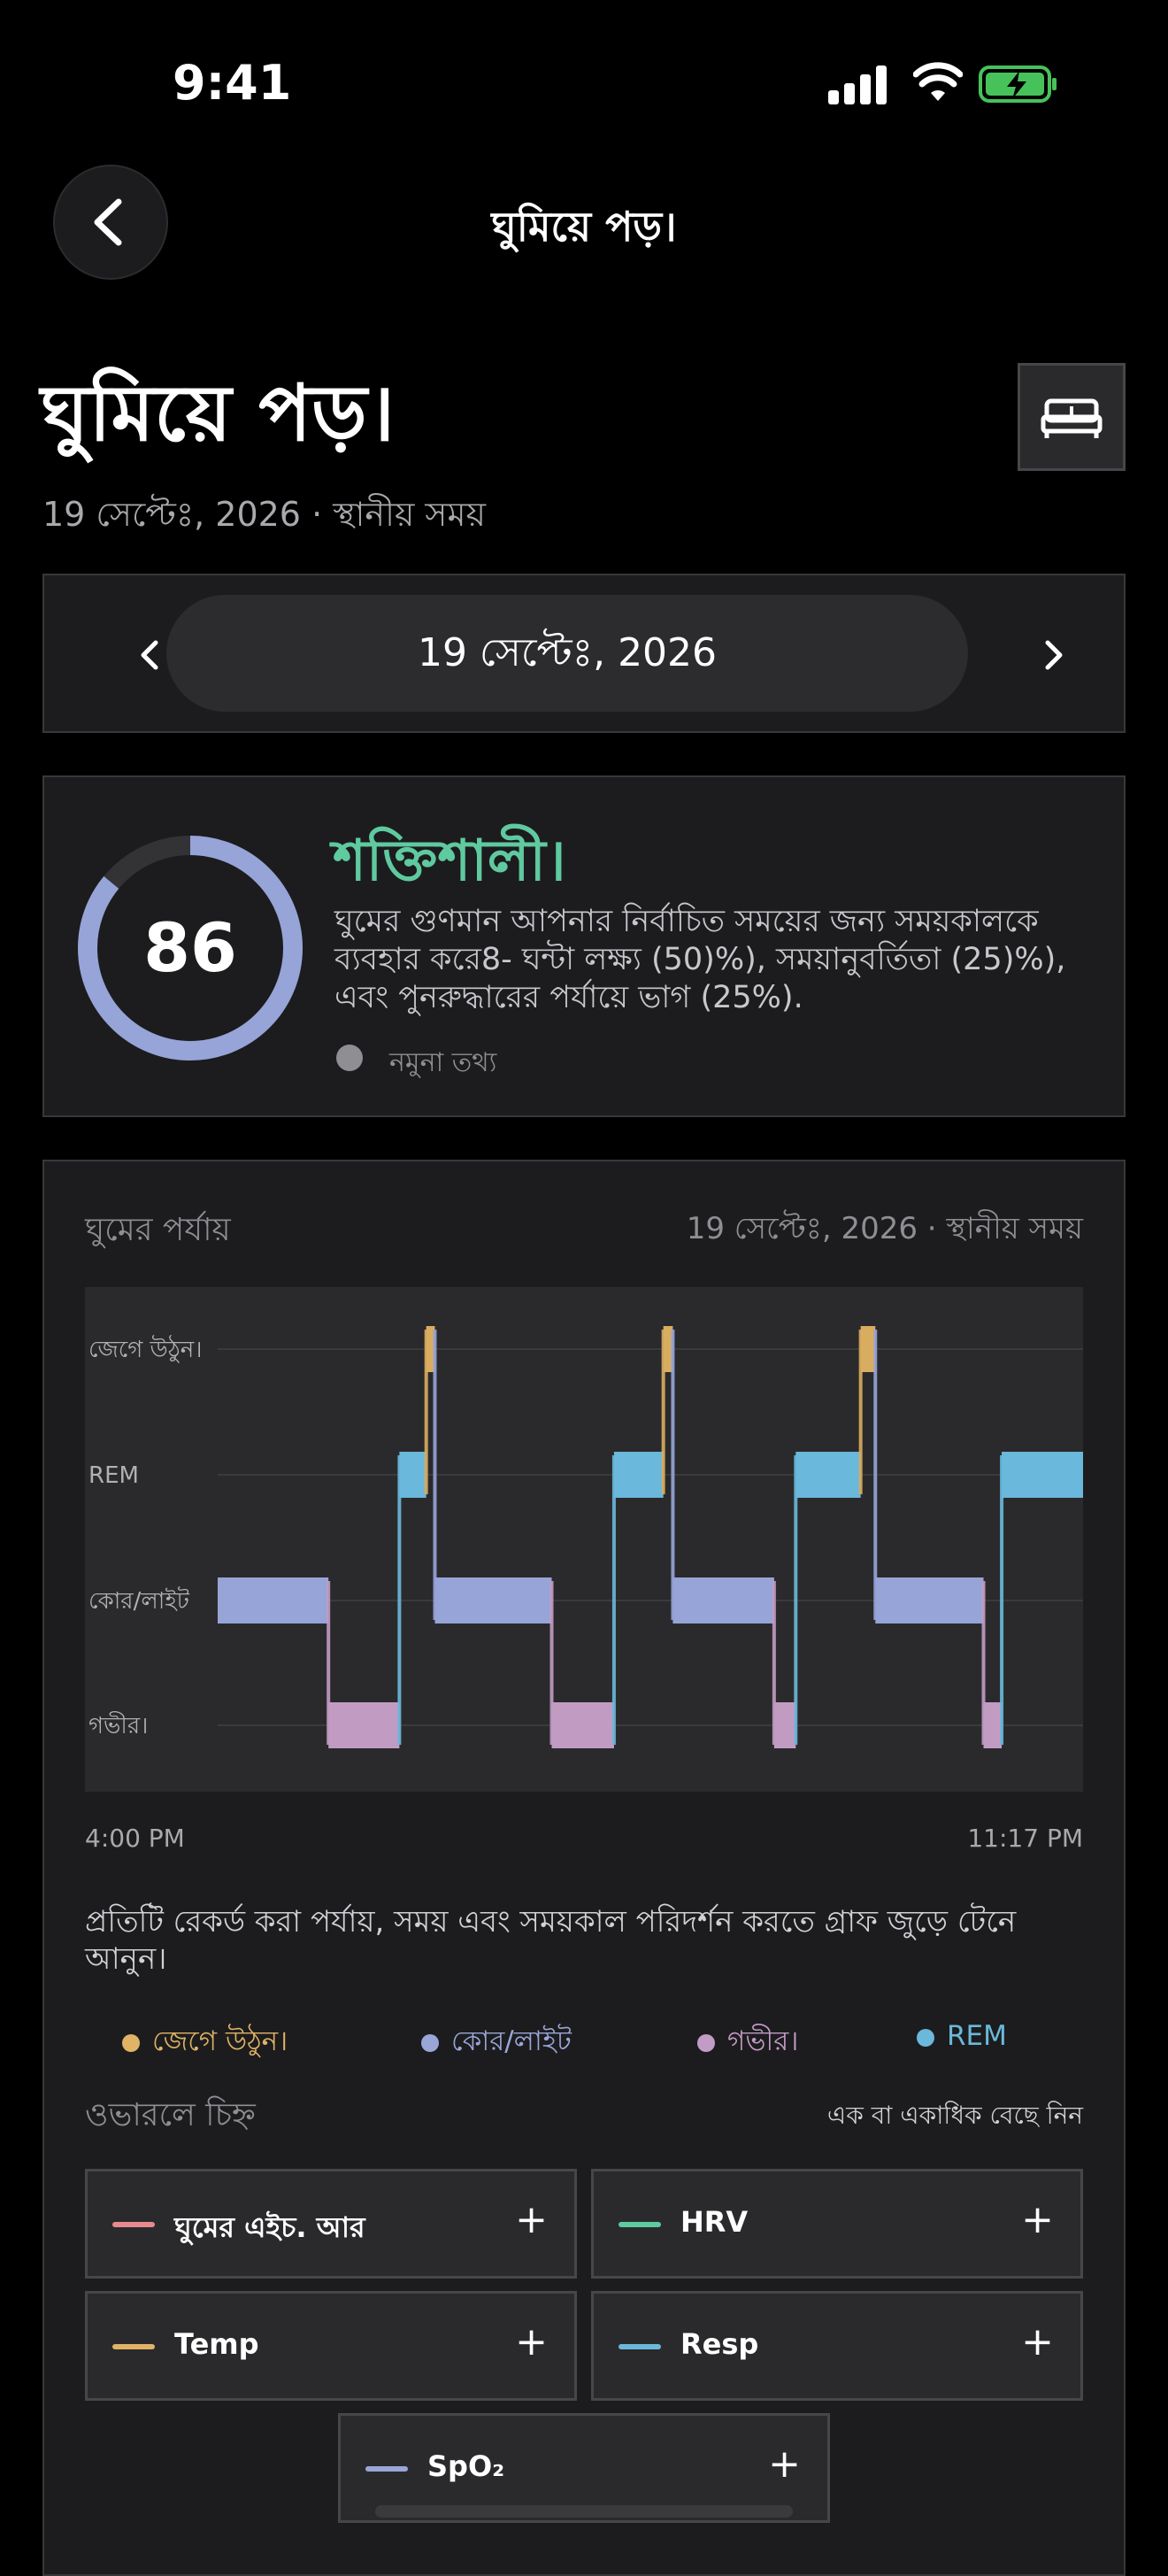 The image size is (1168, 2576). Describe the element at coordinates (219, 413) in the screenshot. I see `page-title: ঘুমিয়ে পড়।` at that location.